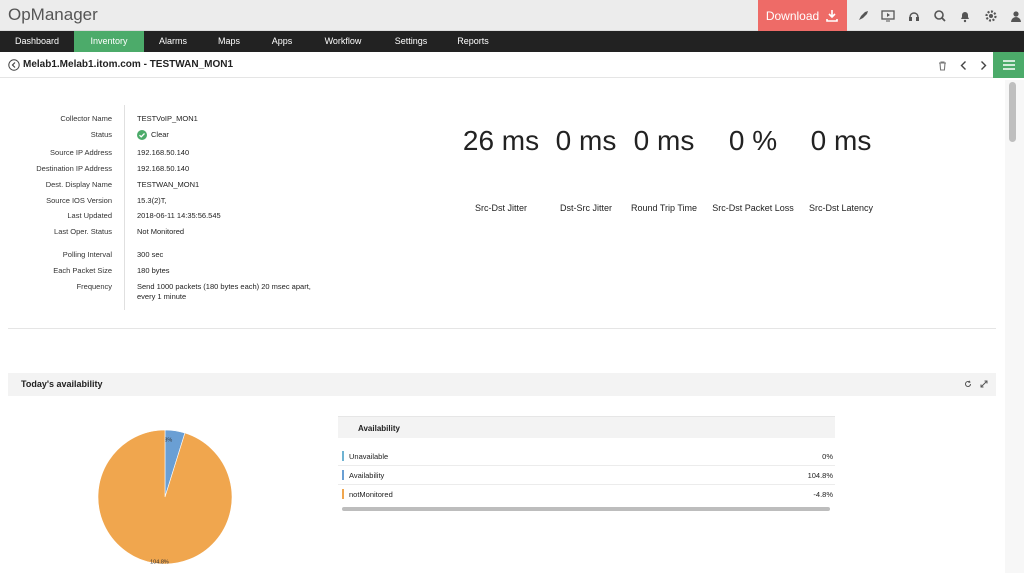 Image resolution: width=1024 pixels, height=573 pixels. Describe the element at coordinates (113, 168) in the screenshot. I see `detail-destination-ip: Destination IP Address 192.168.50.140` at that location.